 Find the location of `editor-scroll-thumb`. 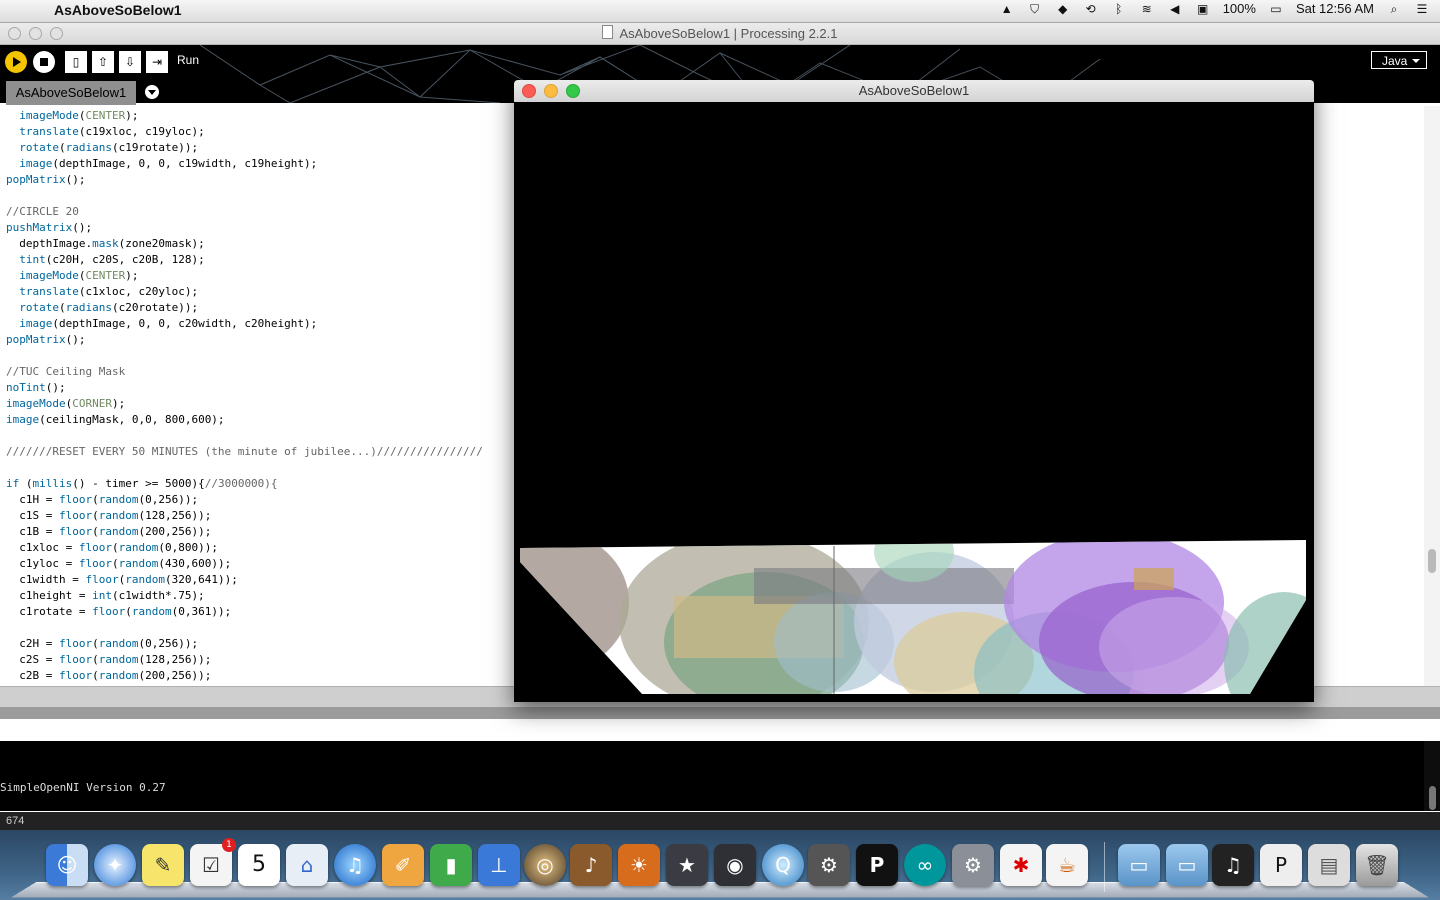

editor-scroll-thumb is located at coordinates (1432, 561).